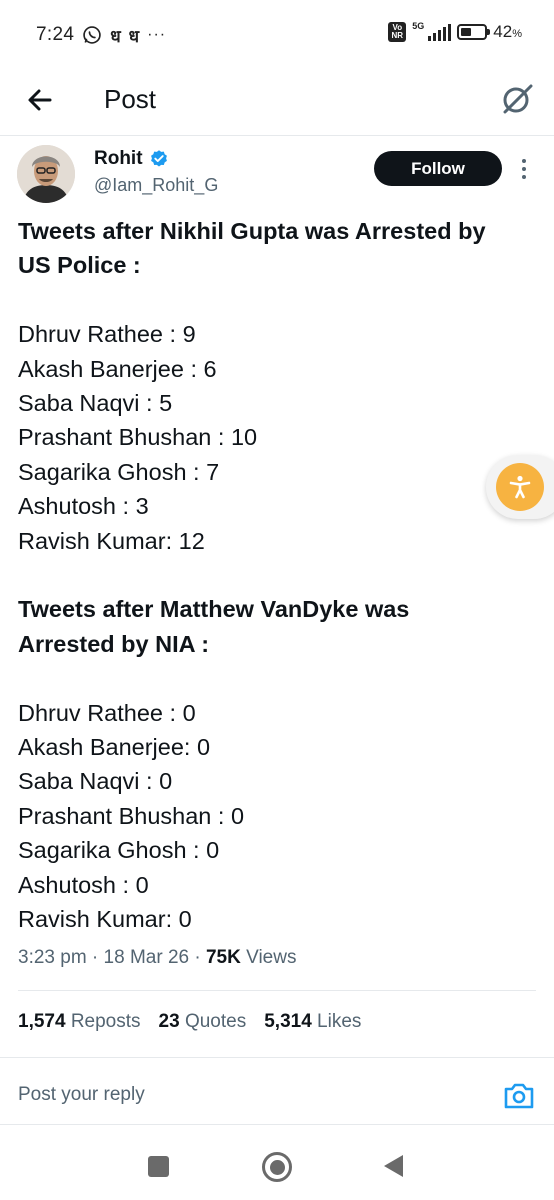 The width and height of the screenshot is (554, 1200). Describe the element at coordinates (157, 34) in the screenshot. I see `more-notifications-icon: ···` at that location.